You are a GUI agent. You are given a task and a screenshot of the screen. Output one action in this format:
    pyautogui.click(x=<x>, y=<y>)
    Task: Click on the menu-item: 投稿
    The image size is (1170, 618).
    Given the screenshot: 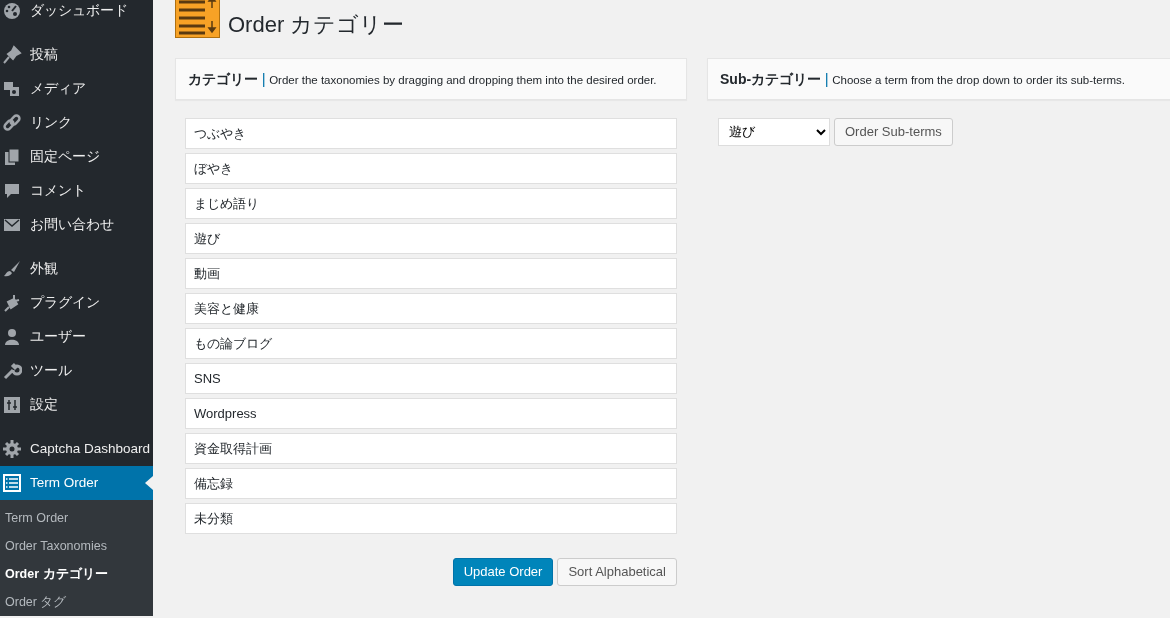 What is the action you would take?
    pyautogui.click(x=76, y=55)
    